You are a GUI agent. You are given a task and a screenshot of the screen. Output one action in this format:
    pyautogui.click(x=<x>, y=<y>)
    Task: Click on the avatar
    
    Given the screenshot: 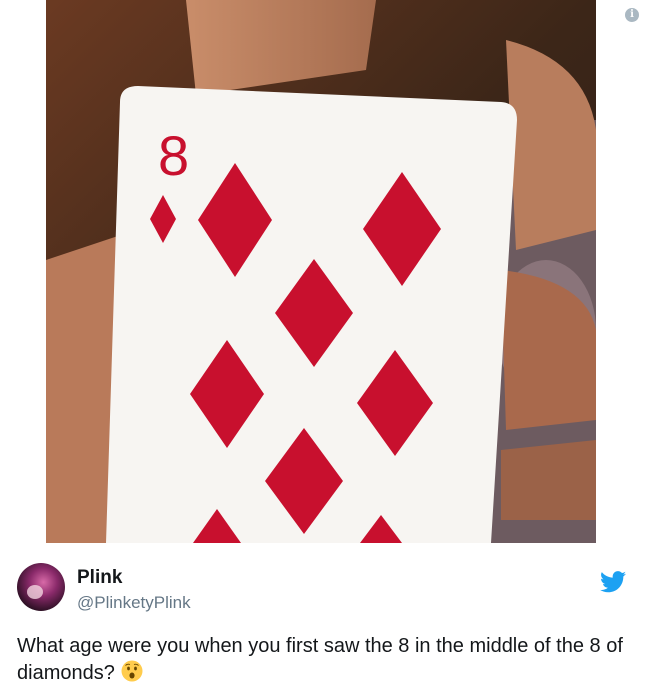 What is the action you would take?
    pyautogui.click(x=41, y=587)
    